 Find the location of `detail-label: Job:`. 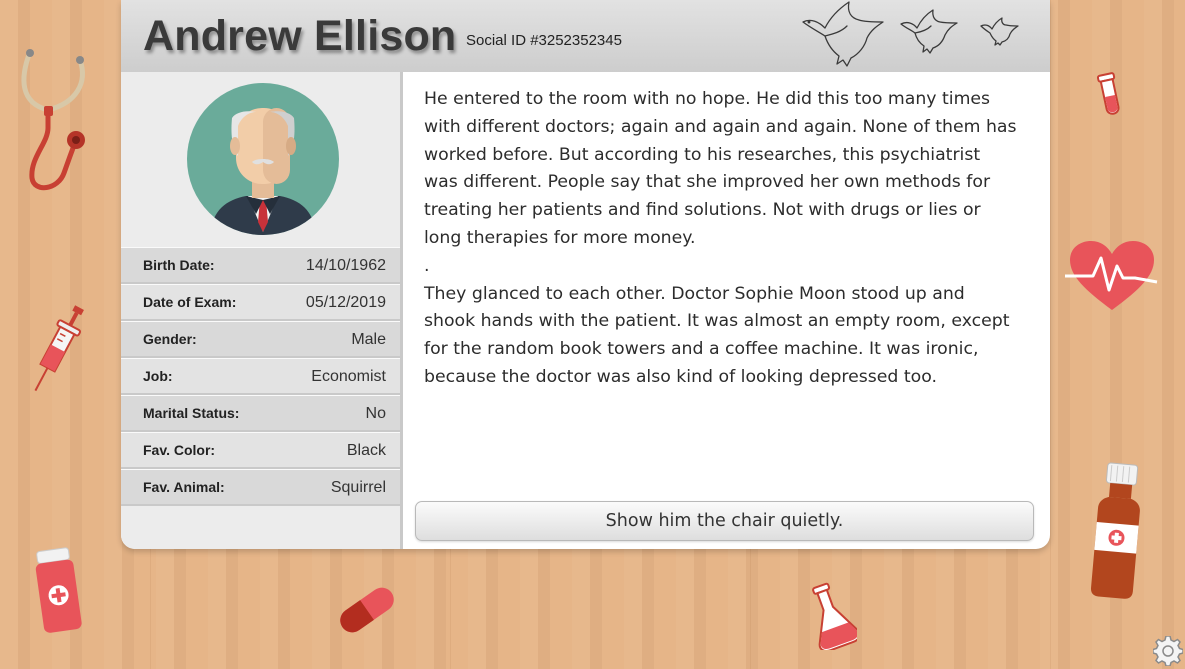

detail-label: Job: is located at coordinates (158, 376).